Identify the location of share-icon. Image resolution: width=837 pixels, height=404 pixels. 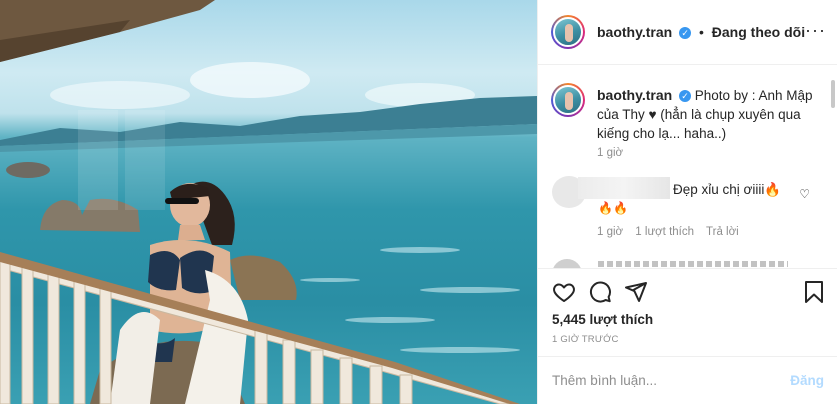
(636, 292).